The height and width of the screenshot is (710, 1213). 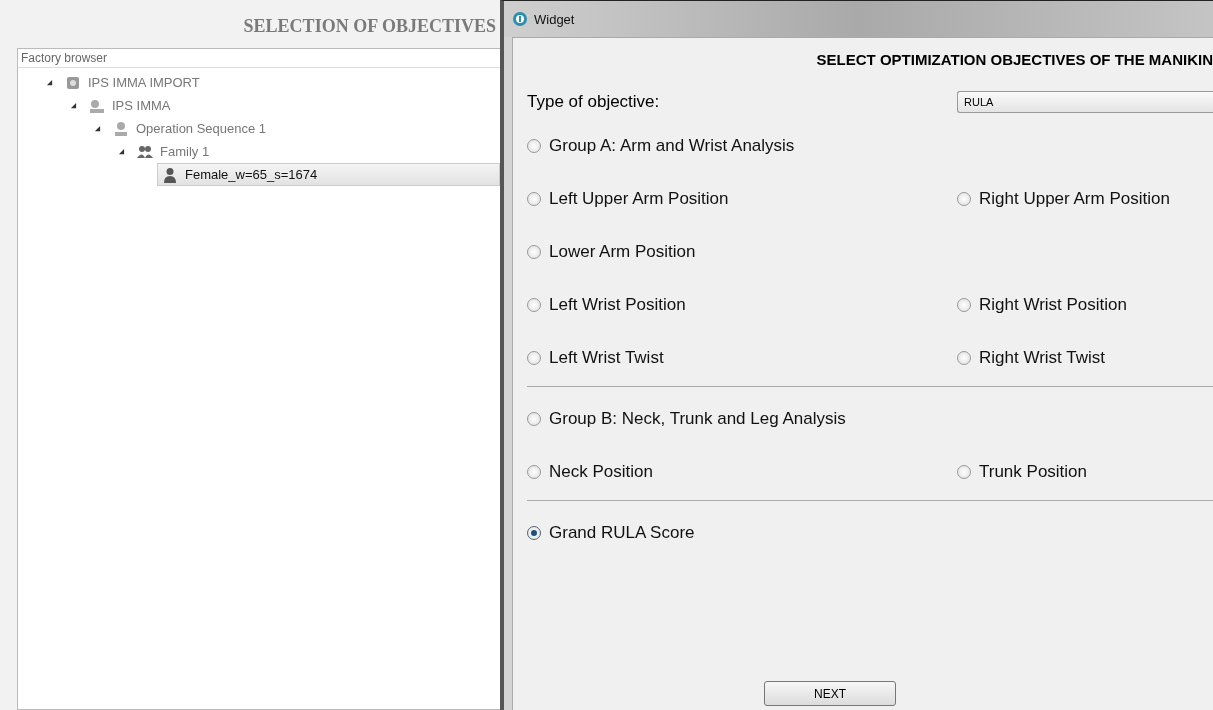 What do you see at coordinates (1042, 358) in the screenshot?
I see `option-label: Right Wrist Twist` at bounding box center [1042, 358].